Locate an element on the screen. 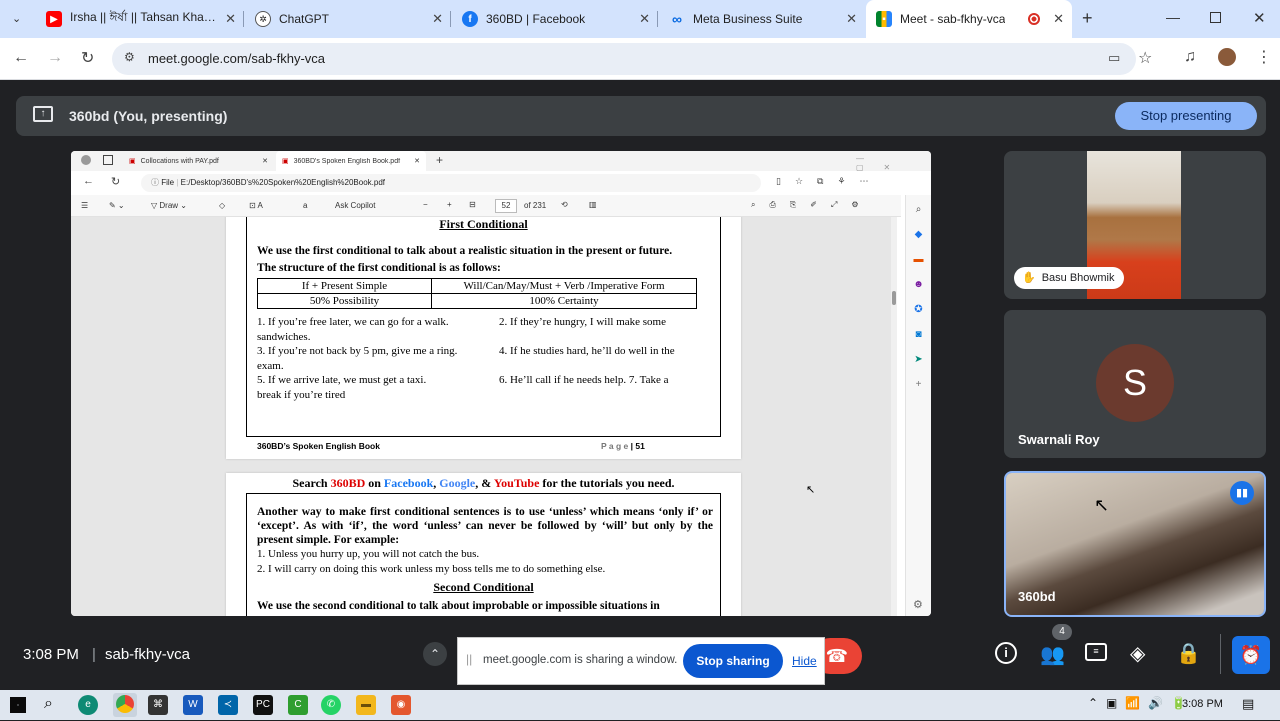  profile-icon is located at coordinates (86, 160).